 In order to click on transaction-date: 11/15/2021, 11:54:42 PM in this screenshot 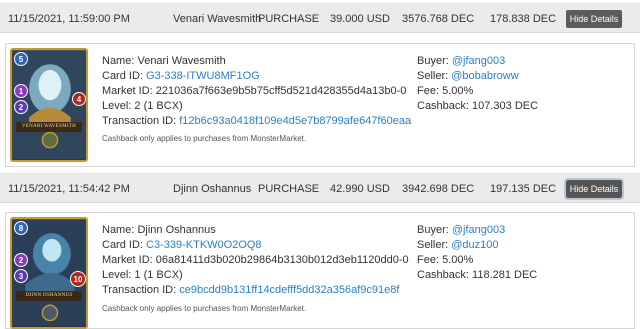, I will do `click(69, 189)`.